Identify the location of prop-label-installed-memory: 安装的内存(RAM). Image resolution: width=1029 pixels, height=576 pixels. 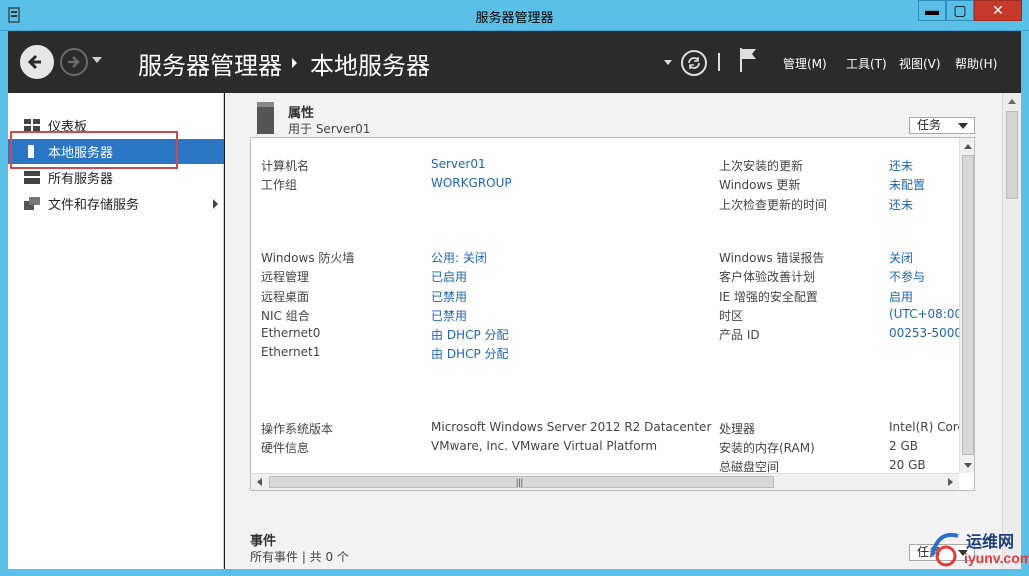
(767, 448).